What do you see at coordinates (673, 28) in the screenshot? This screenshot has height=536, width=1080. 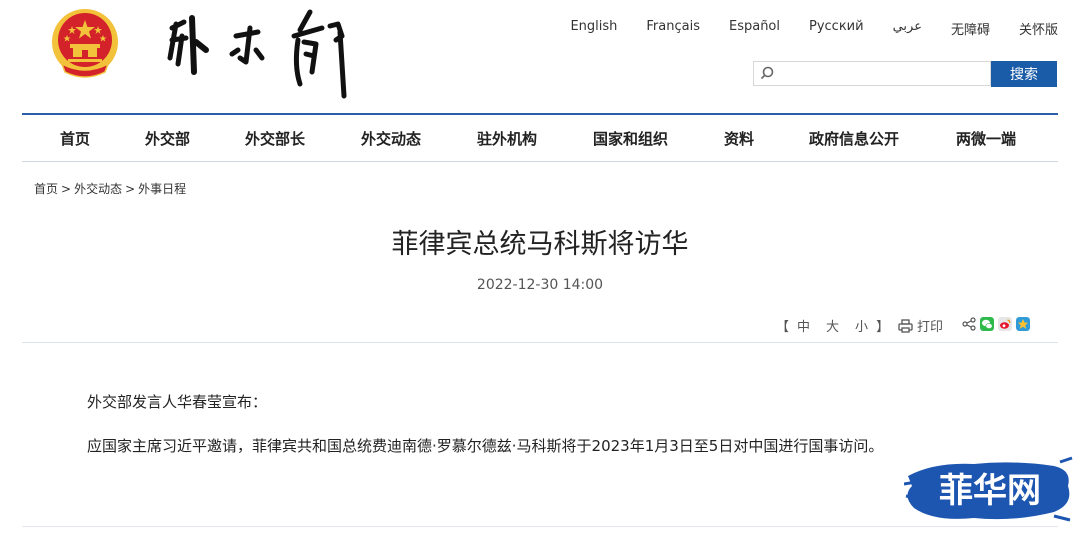 I see `lang-french-link: Français` at bounding box center [673, 28].